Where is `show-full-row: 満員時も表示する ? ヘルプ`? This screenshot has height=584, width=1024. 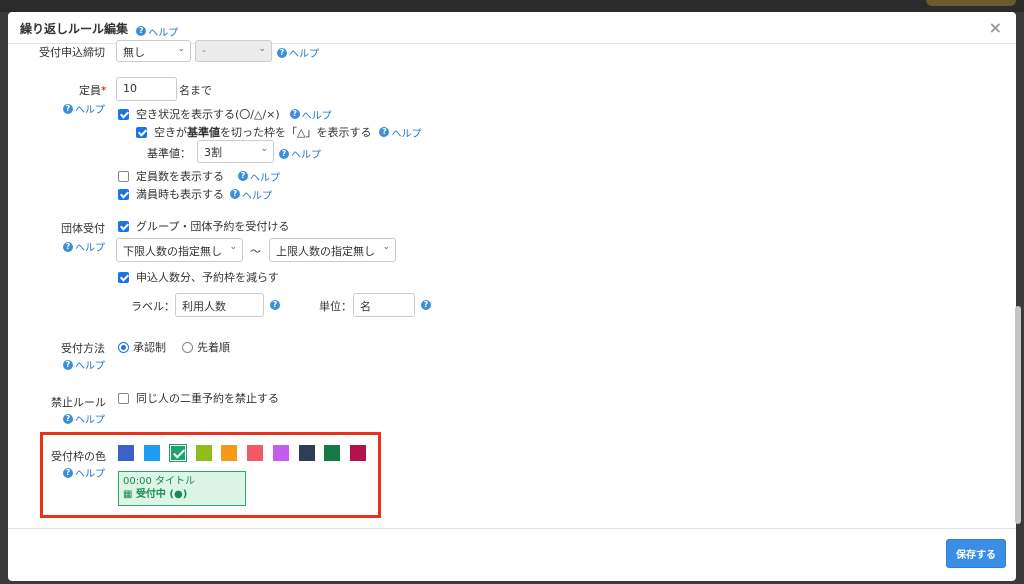 show-full-row: 満員時も表示する ? ヘルプ is located at coordinates (195, 194).